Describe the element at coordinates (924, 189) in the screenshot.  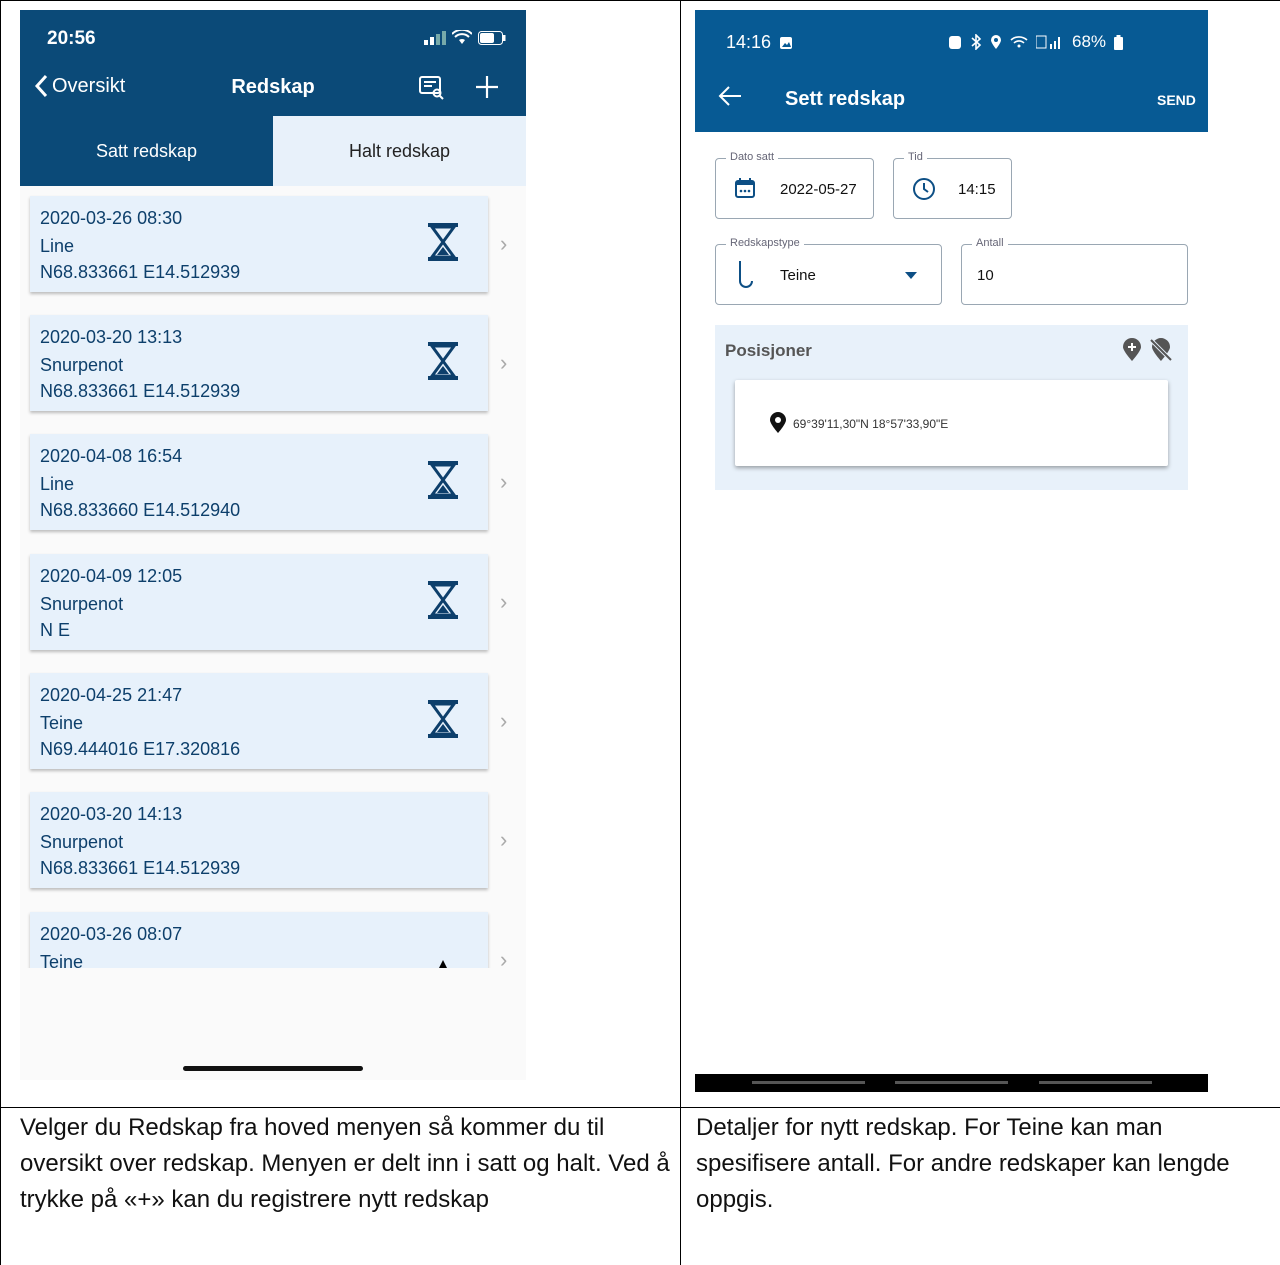
I see `clock-icon` at that location.